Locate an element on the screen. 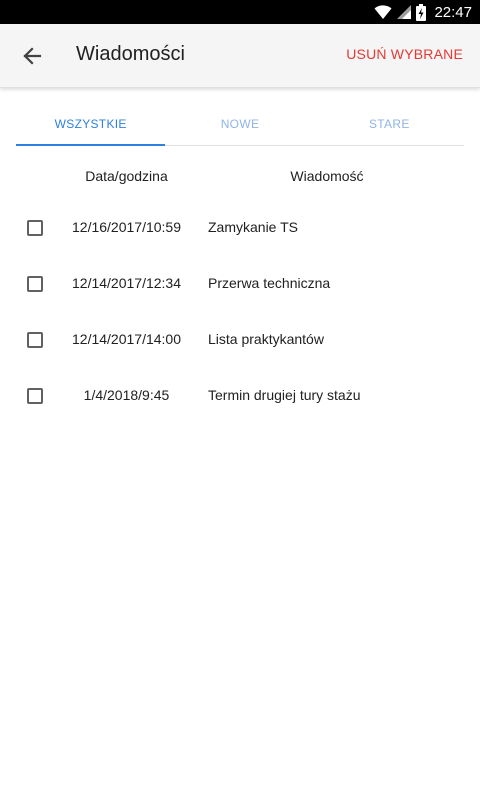  tab-old: STARE is located at coordinates (389, 124).